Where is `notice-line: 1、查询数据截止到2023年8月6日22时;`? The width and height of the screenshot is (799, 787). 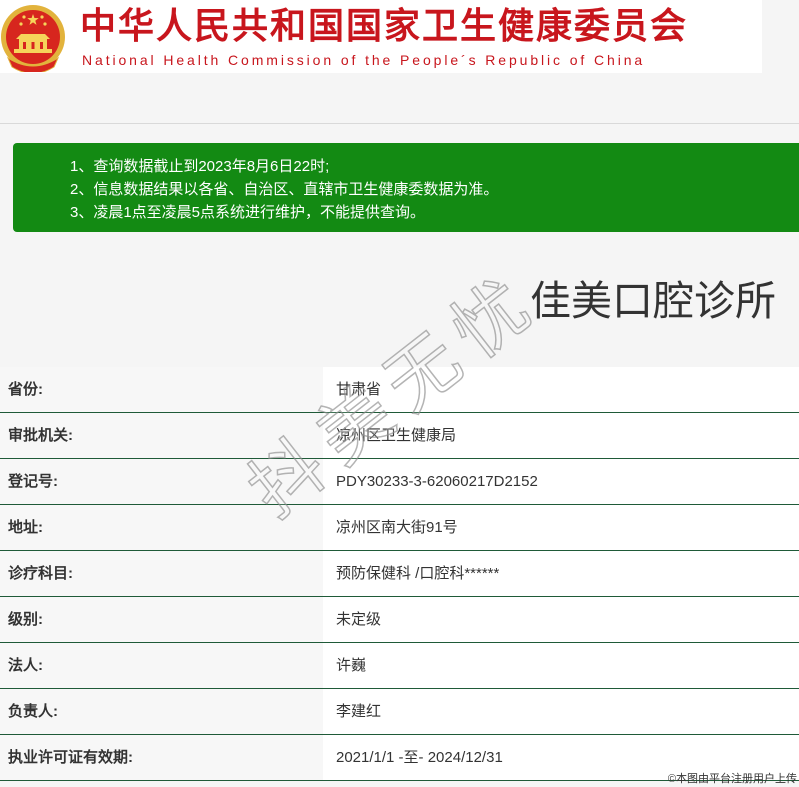 notice-line: 1、查询数据截止到2023年8月6日22时; is located at coordinates (200, 166).